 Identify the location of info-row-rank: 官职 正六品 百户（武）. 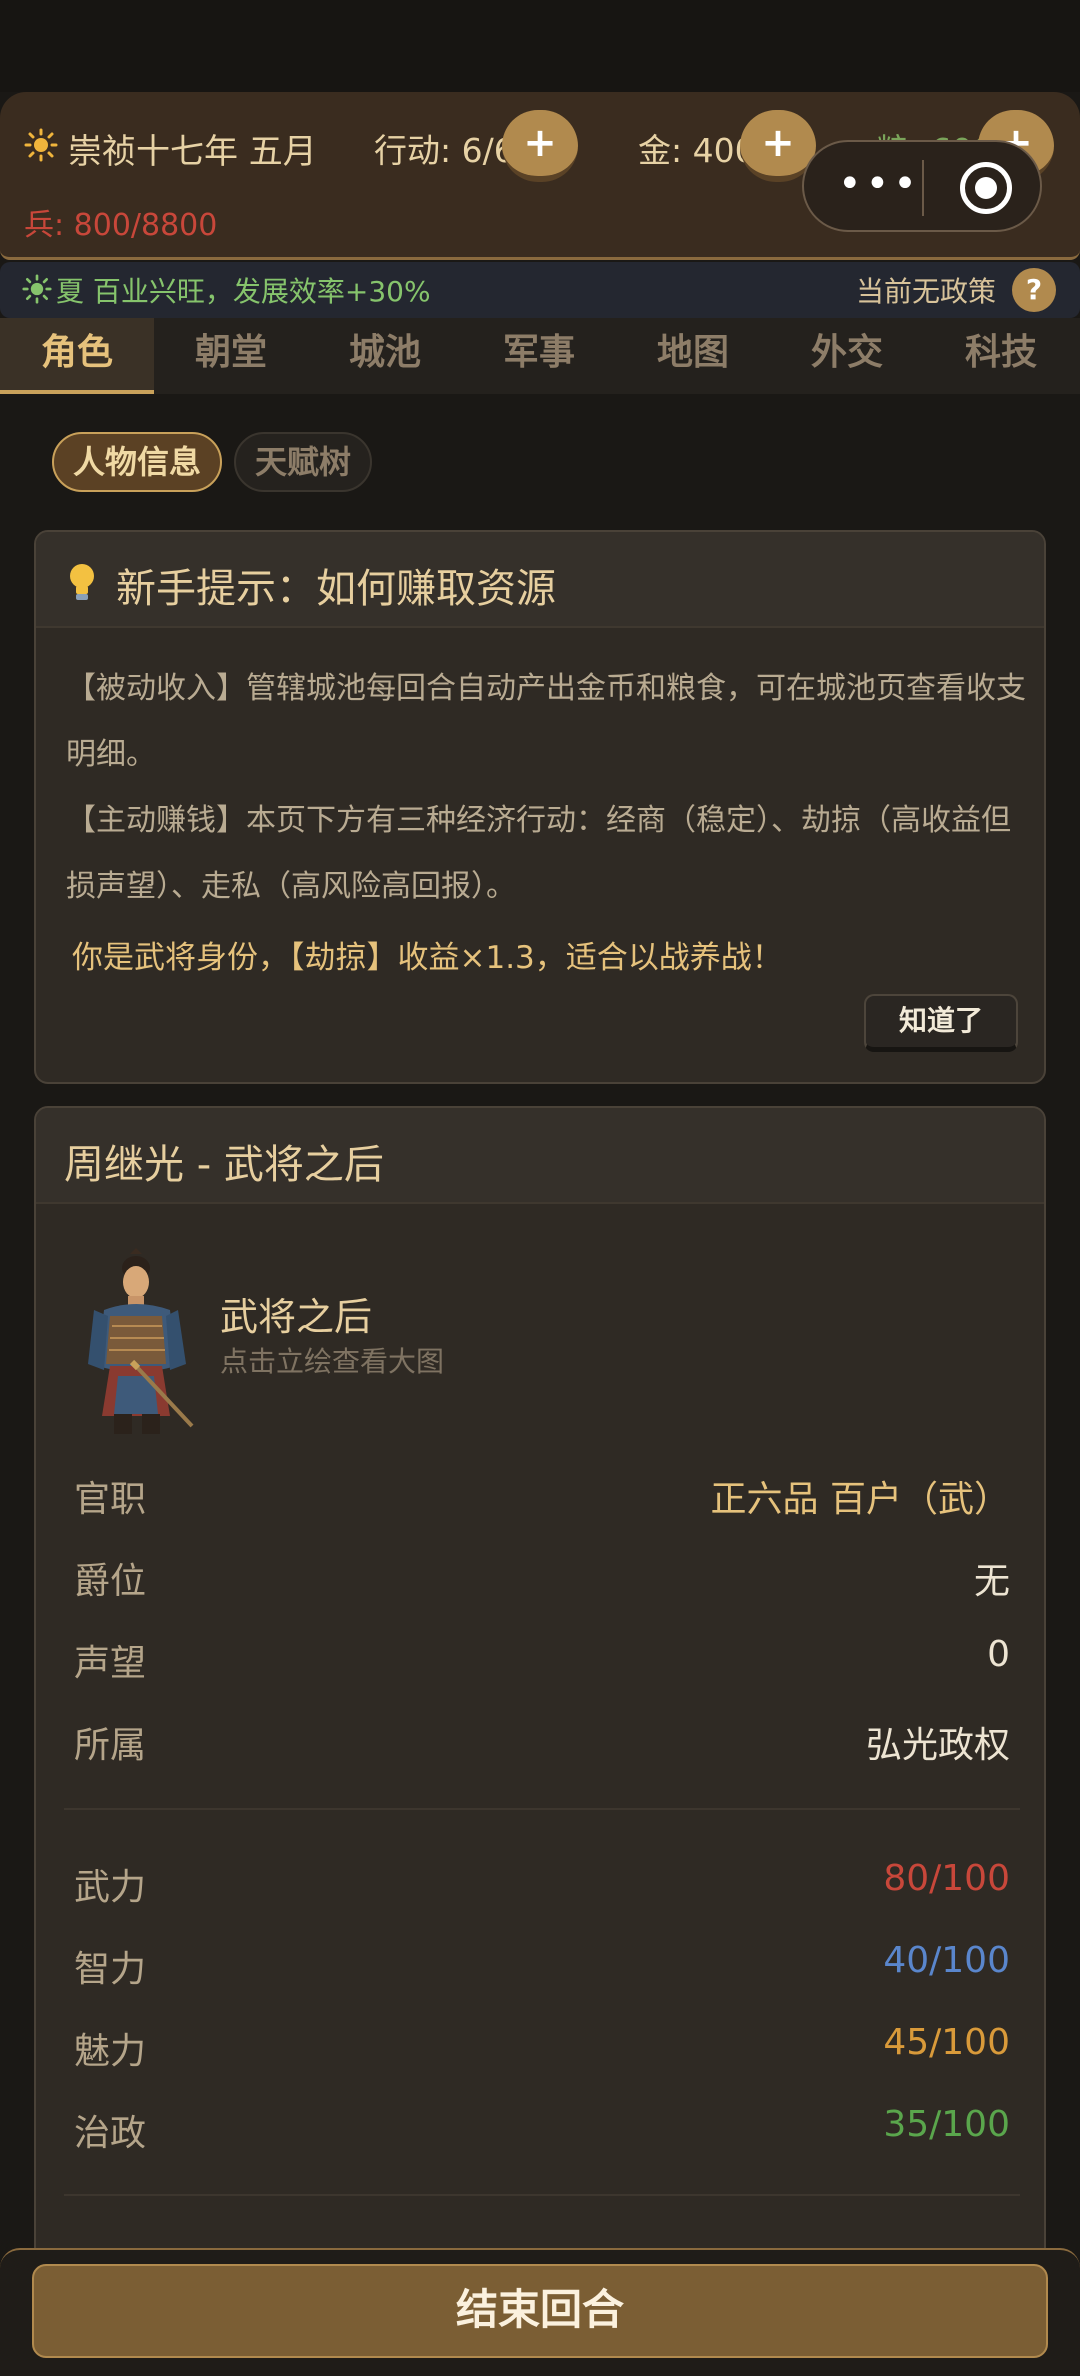
(542, 1500).